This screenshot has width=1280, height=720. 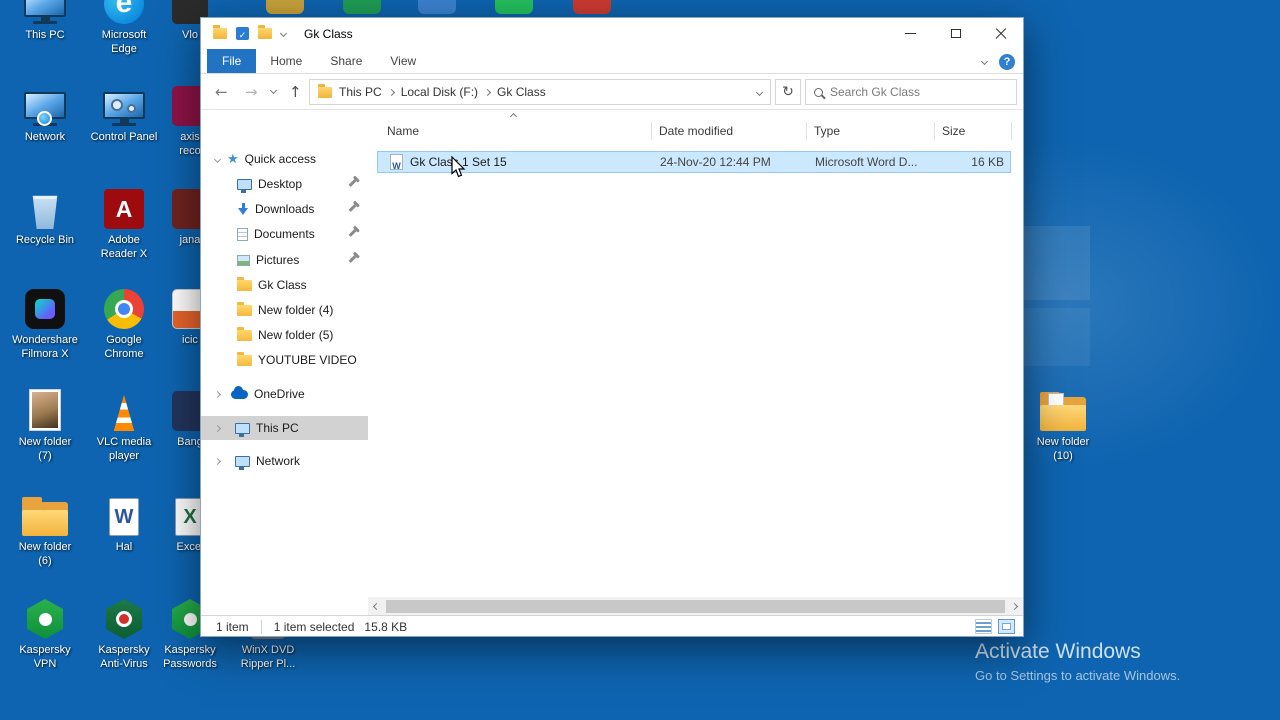 I want to click on desktop-icon-vlc: VLC media player, so click(x=124, y=425).